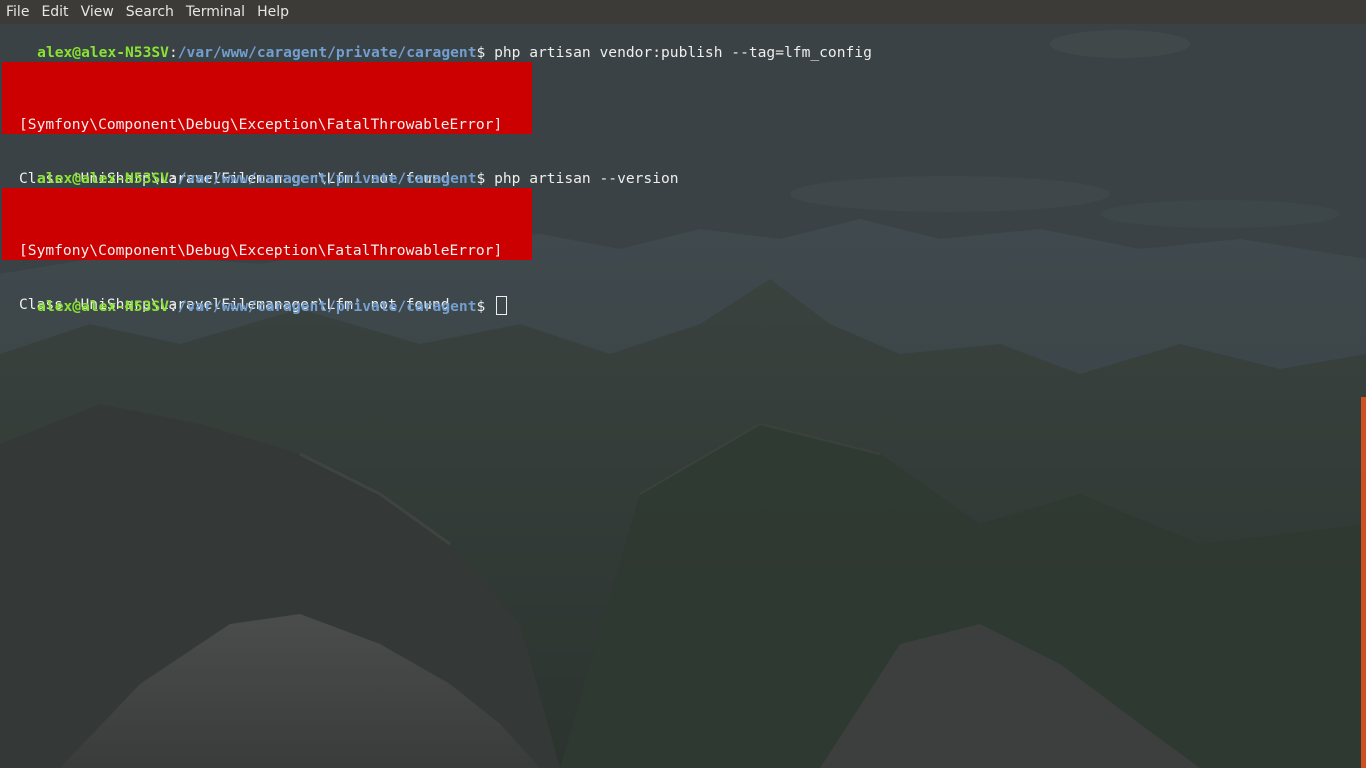 This screenshot has width=1366, height=768. Describe the element at coordinates (17, 12) in the screenshot. I see `menu-file: File` at that location.